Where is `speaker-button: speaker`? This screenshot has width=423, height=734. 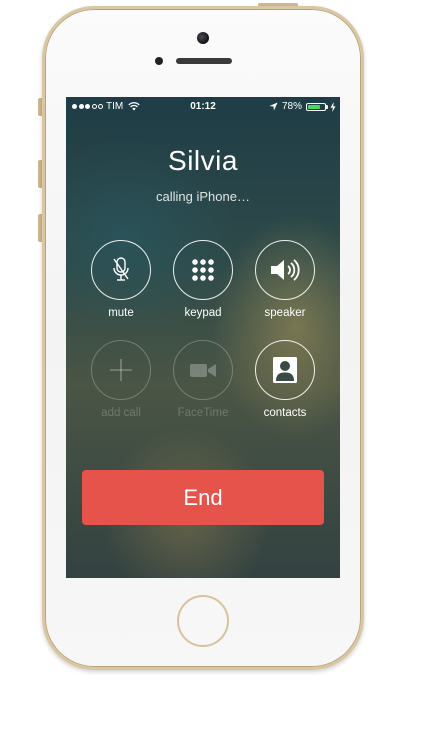
speaker-button: speaker is located at coordinates (285, 279).